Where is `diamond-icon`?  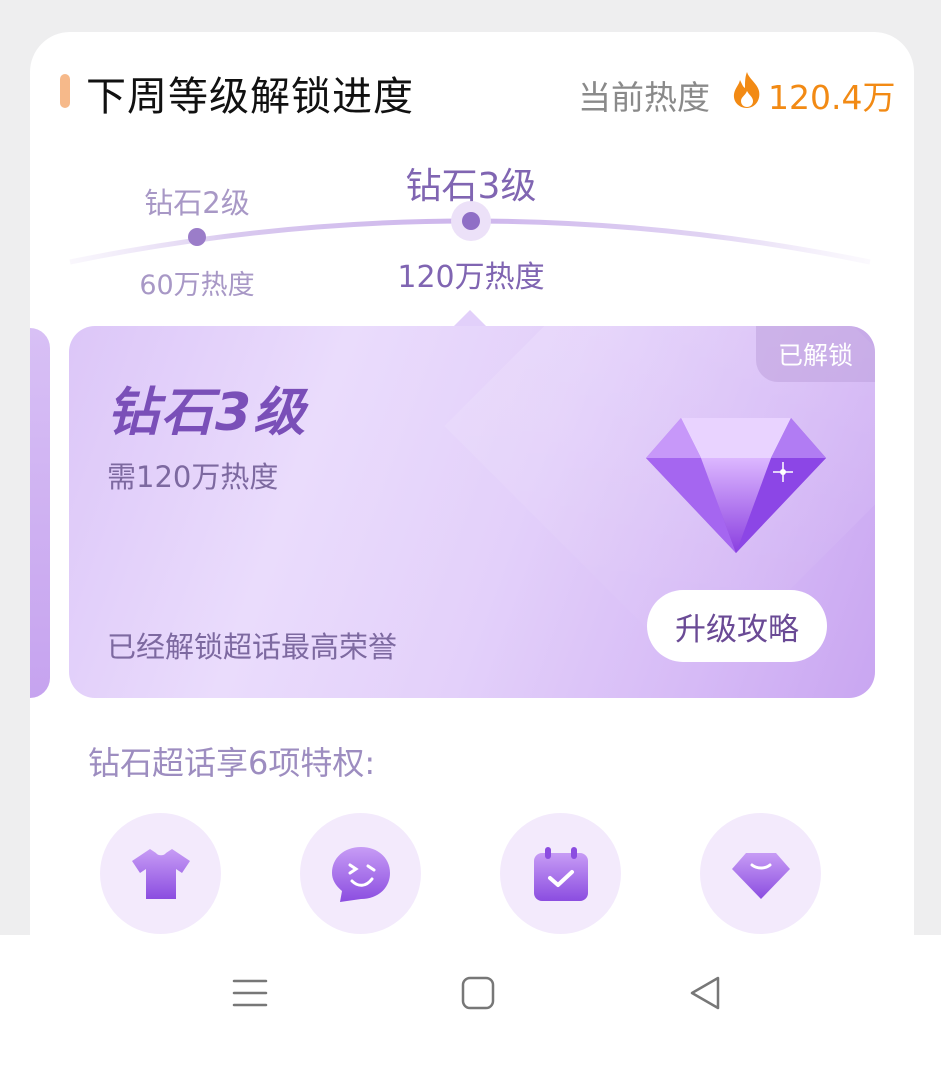 diamond-icon is located at coordinates (761, 876).